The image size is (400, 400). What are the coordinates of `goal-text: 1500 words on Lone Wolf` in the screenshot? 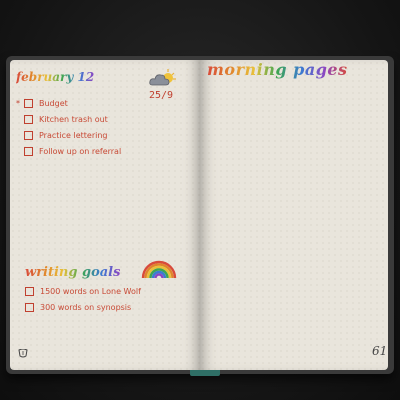 It's located at (90, 291).